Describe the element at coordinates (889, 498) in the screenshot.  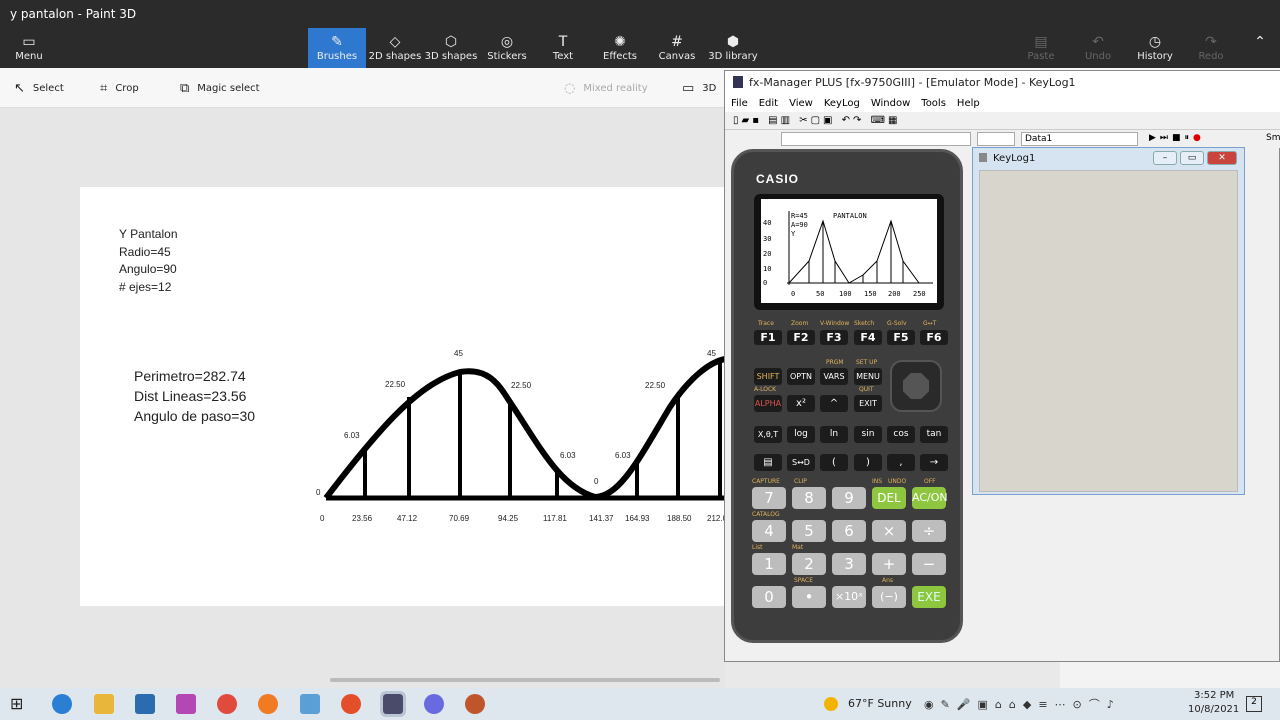
I see `del-key: DEL` at that location.